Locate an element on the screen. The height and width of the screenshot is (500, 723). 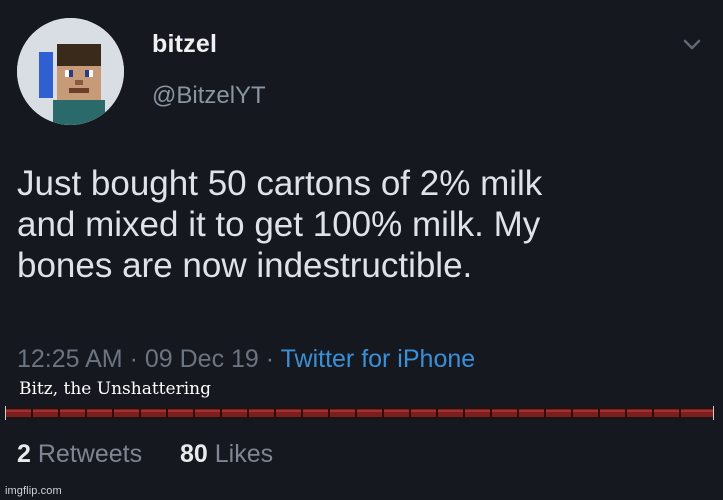
retweets-label: Retweets is located at coordinates (90, 454).